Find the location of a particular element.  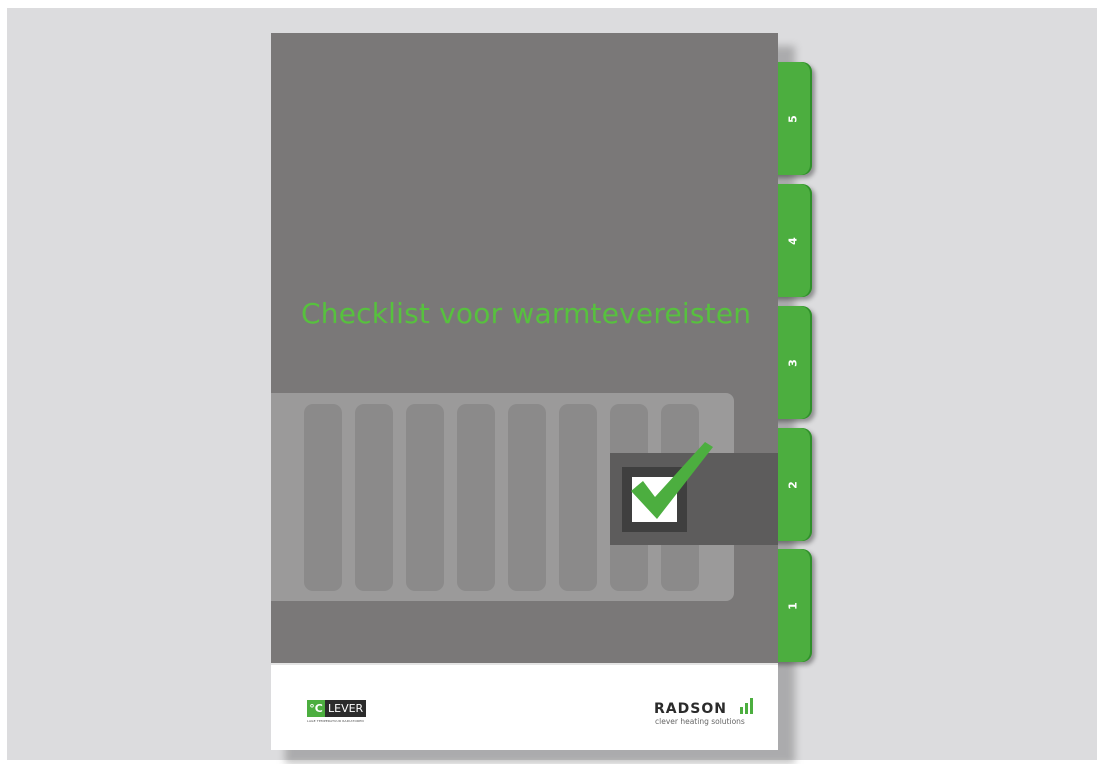

radson-tagline: clever heating solutions is located at coordinates (700, 721).